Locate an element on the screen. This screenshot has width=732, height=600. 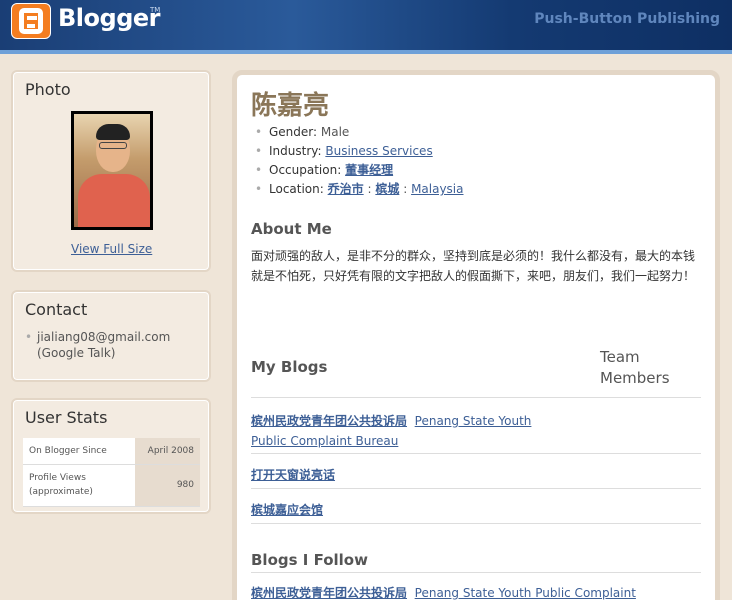
contact-note: (Google Talk) is located at coordinates (76, 353).